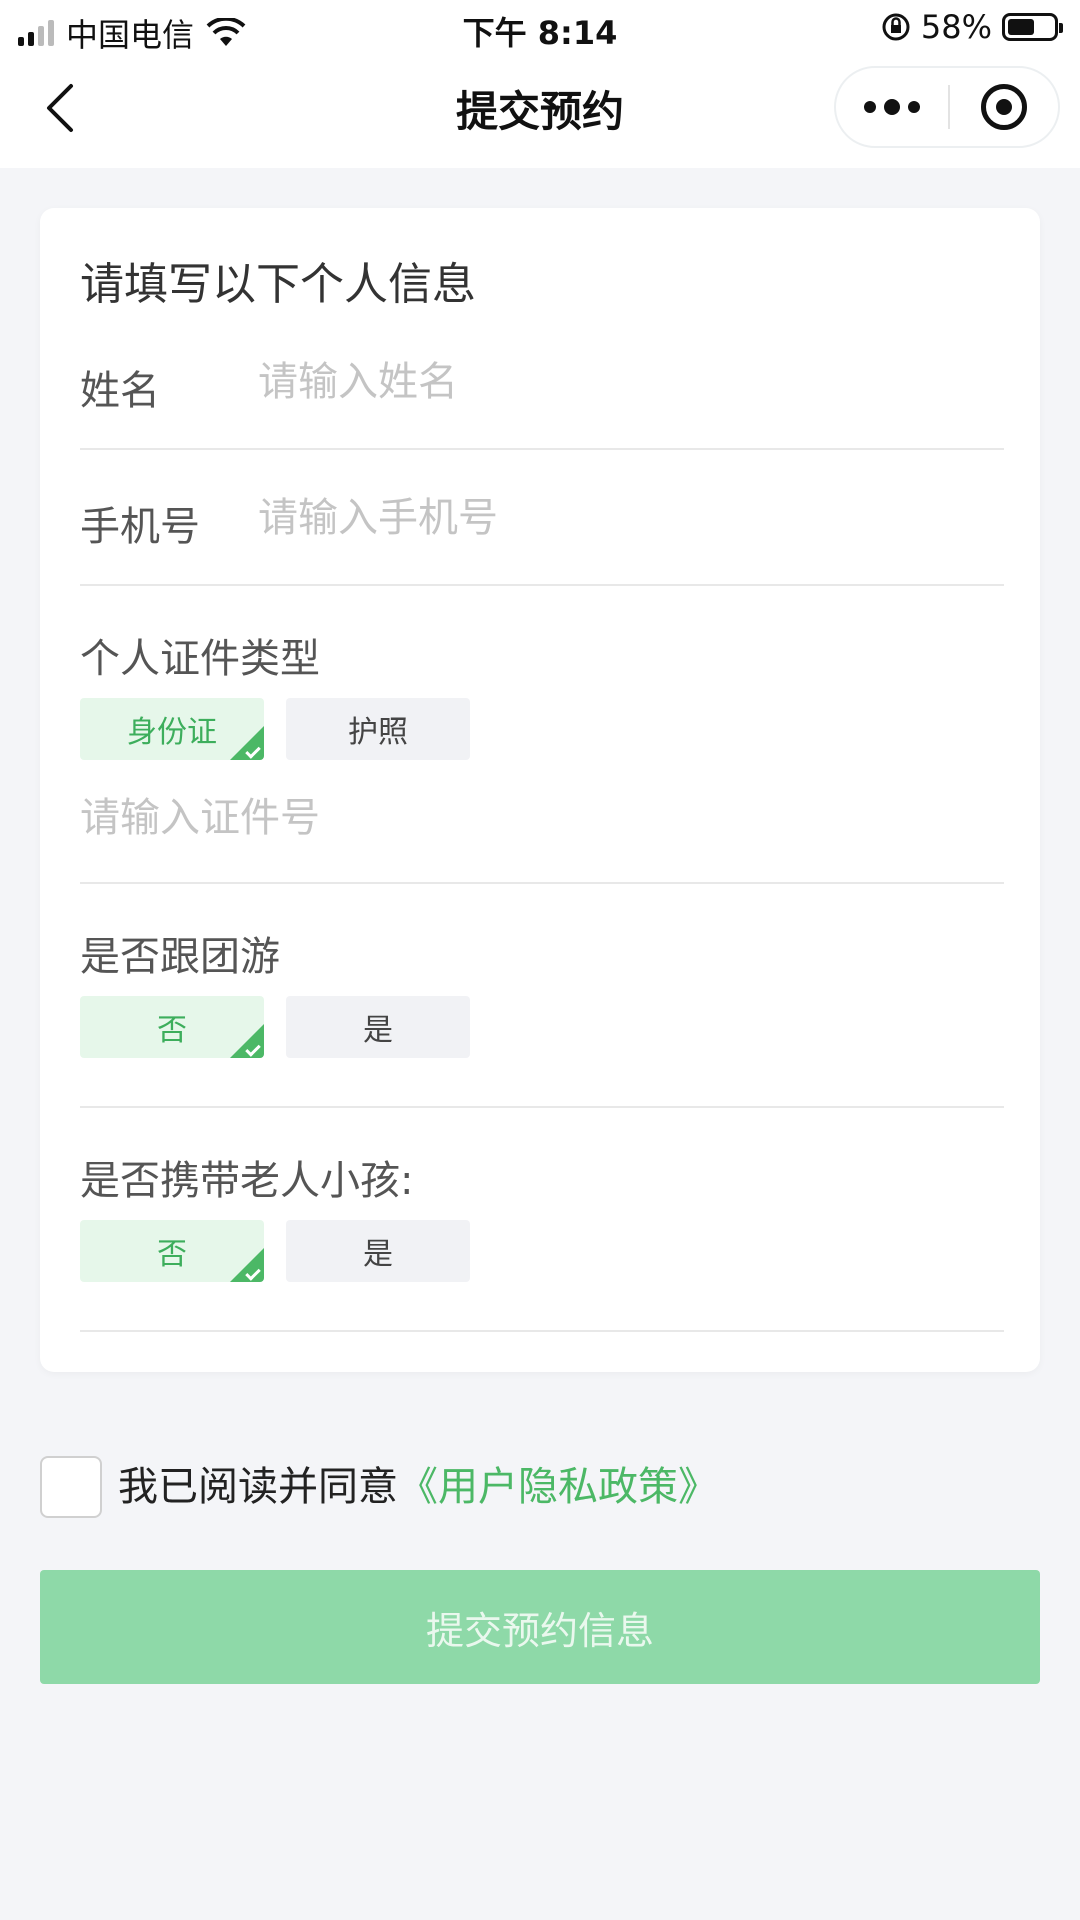 The height and width of the screenshot is (1920, 1080). I want to click on group-tour-label: 是否跟团游, so click(180, 957).